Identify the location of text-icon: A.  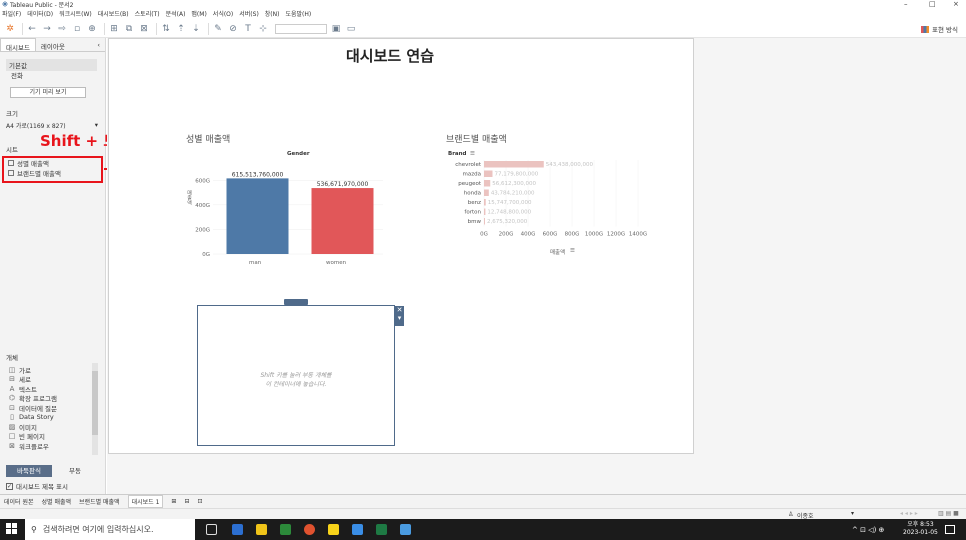
(12, 388).